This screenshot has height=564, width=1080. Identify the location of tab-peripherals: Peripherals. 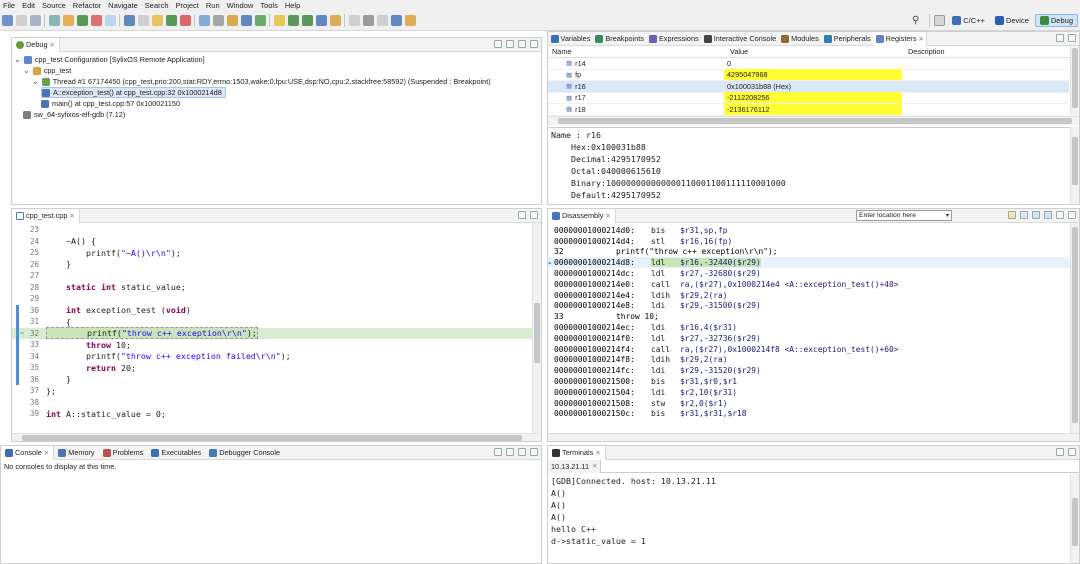
(847, 39).